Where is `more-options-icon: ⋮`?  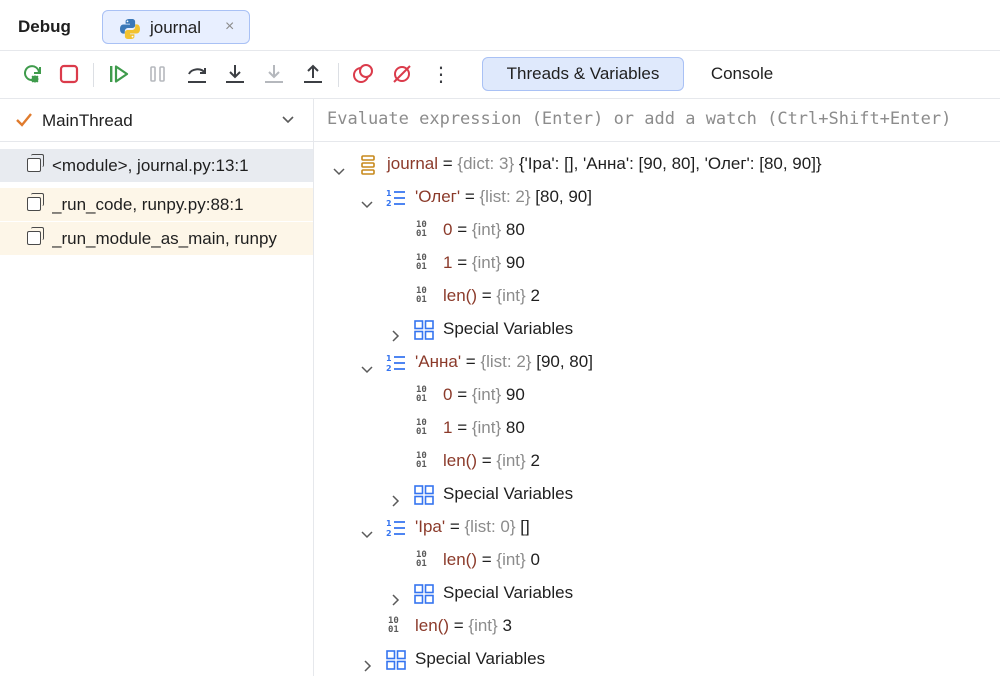 more-options-icon: ⋮ is located at coordinates (441, 74).